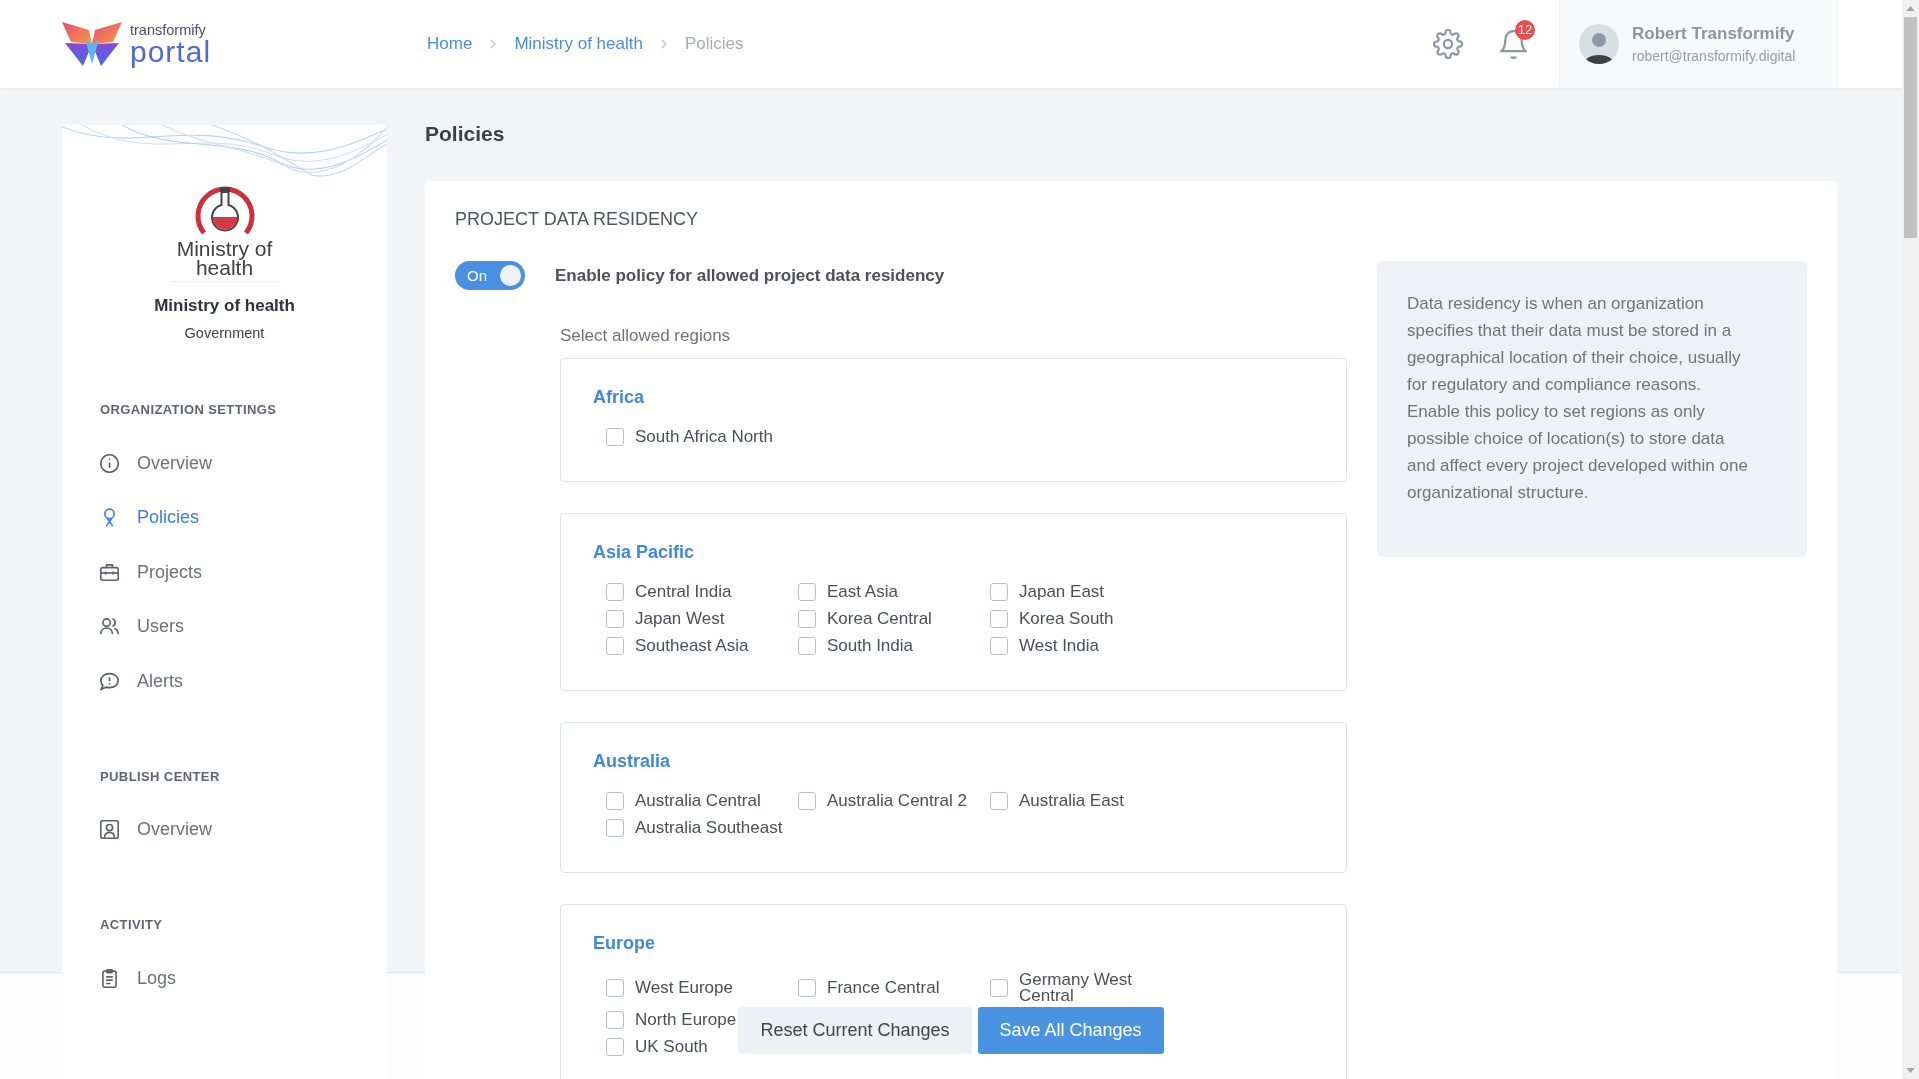  Describe the element at coordinates (224, 333) in the screenshot. I see `org-type: Government` at that location.